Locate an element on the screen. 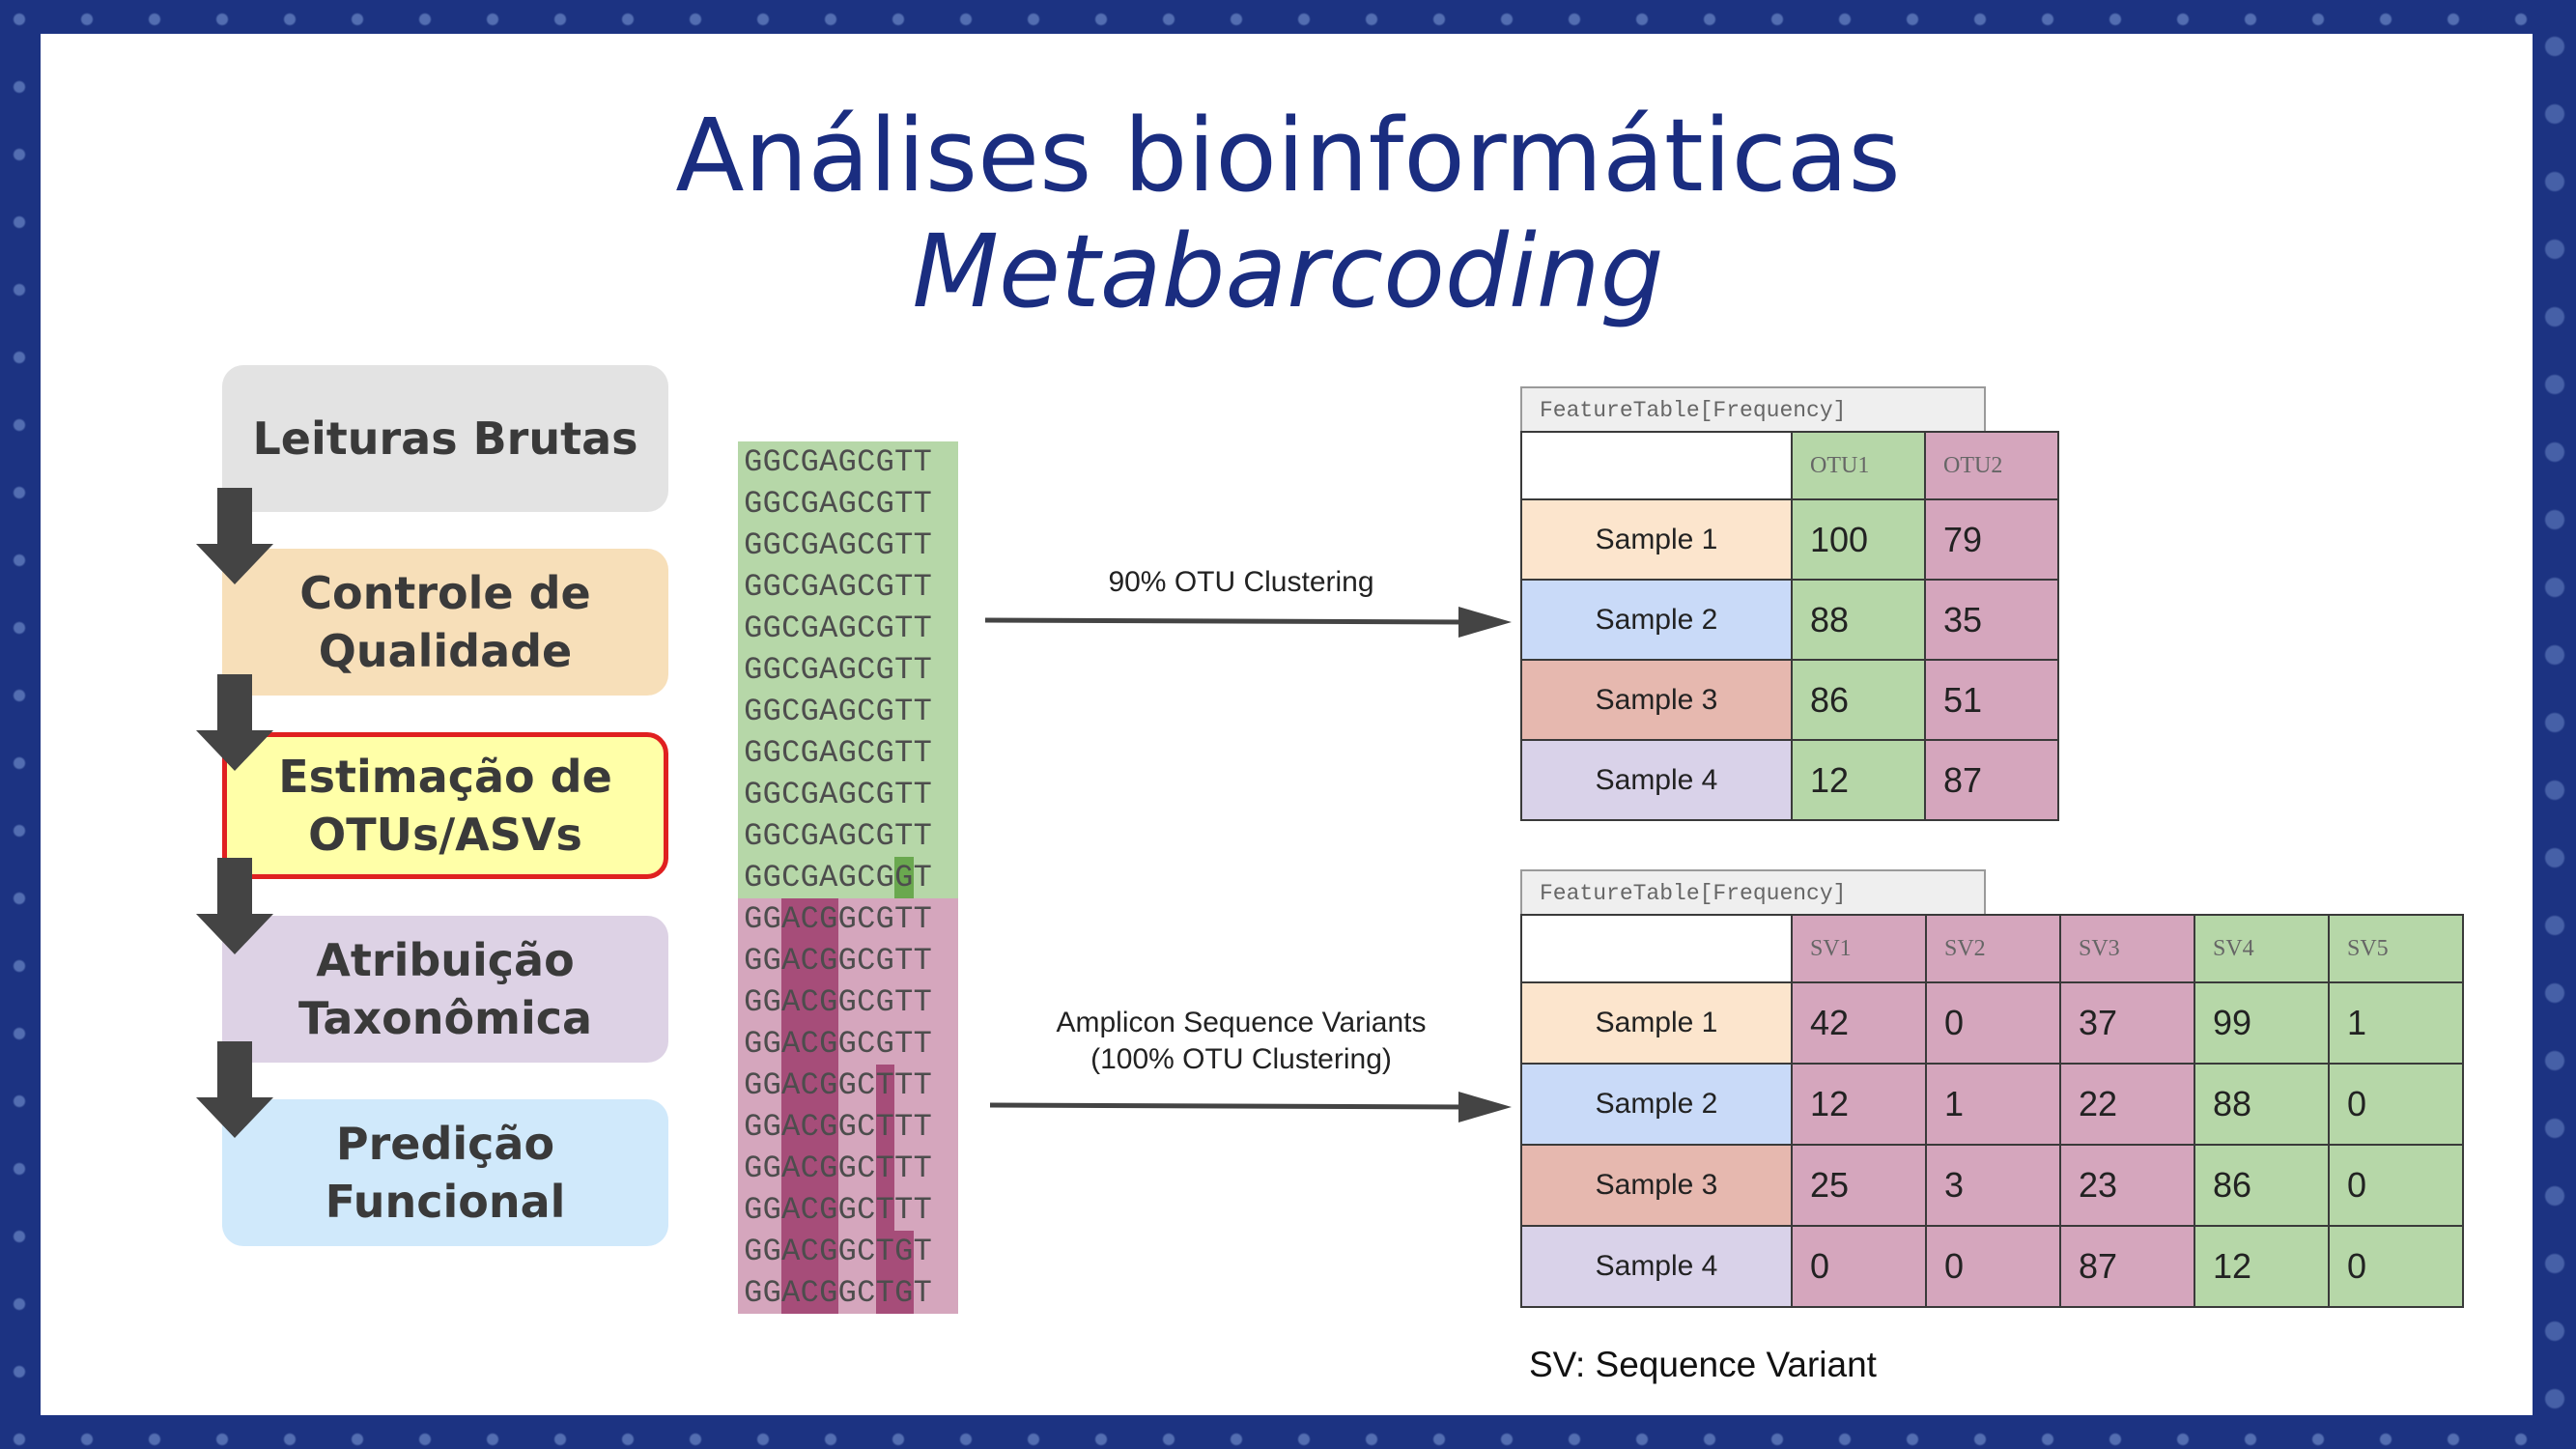 This screenshot has width=2576, height=1449. table-cell: 12 is located at coordinates (1859, 1104).